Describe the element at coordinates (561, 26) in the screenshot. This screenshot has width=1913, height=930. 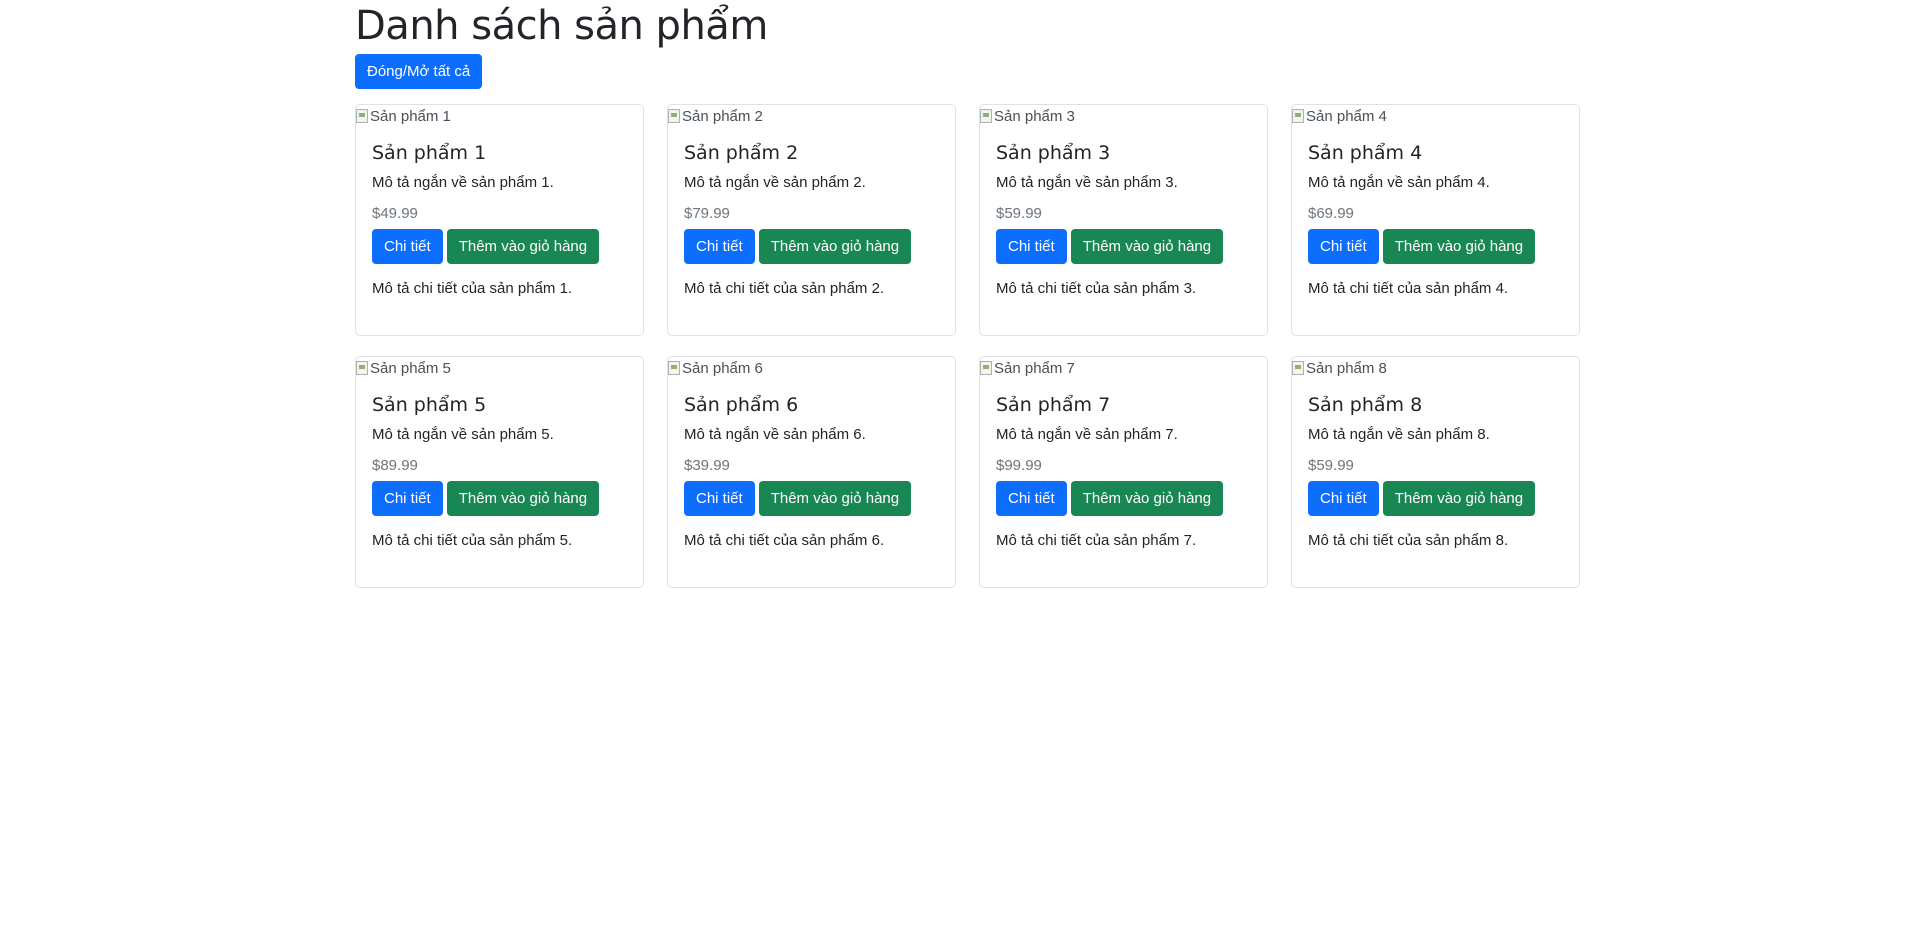
I see `page-title: Danh sách sản phẩm` at that location.